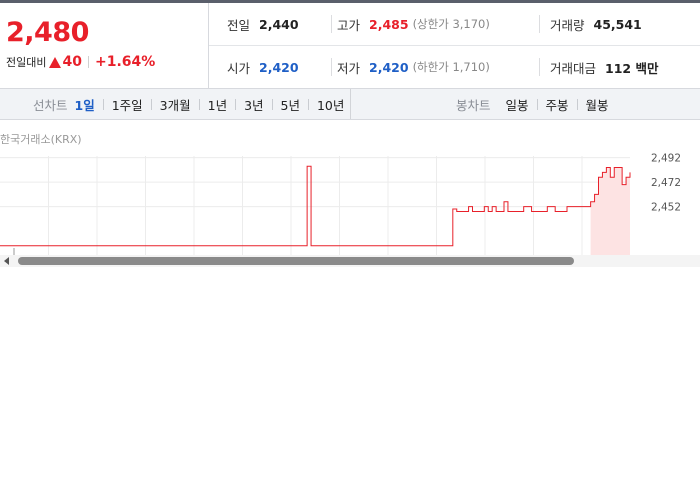 The height and width of the screenshot is (490, 700). Describe the element at coordinates (573, 68) in the screenshot. I see `amount-label: 거래대금` at that location.